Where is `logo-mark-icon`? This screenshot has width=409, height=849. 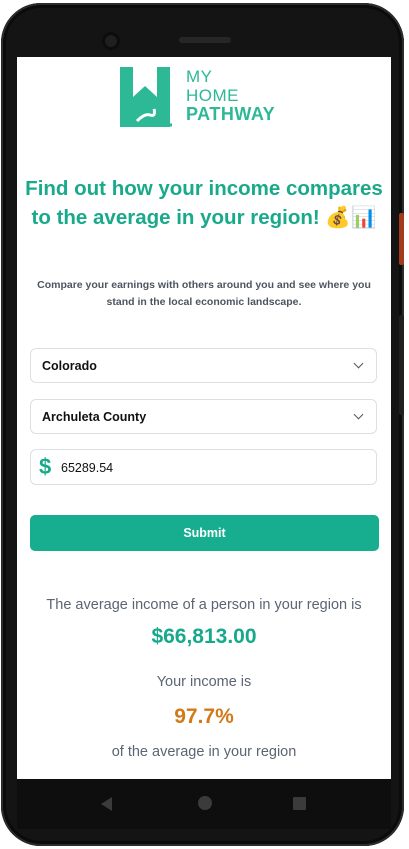
logo-mark-icon is located at coordinates (146, 97).